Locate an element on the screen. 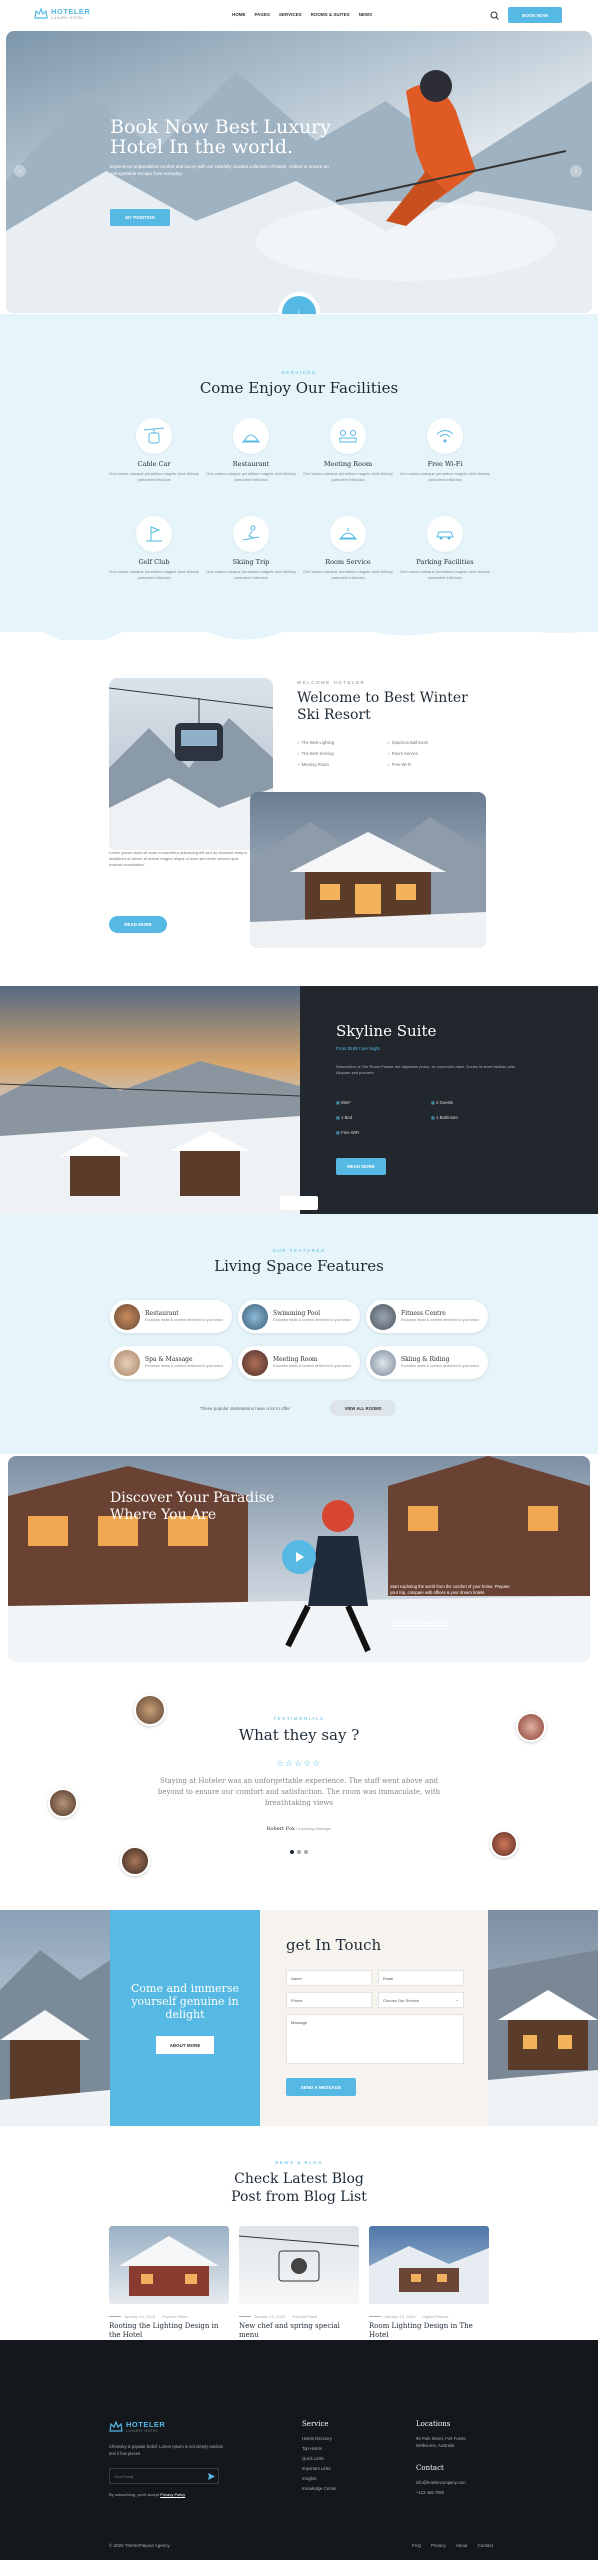  main-menu: HOME PAGES SERVICES ROOMS & SUITES NEWS is located at coordinates (302, 14).